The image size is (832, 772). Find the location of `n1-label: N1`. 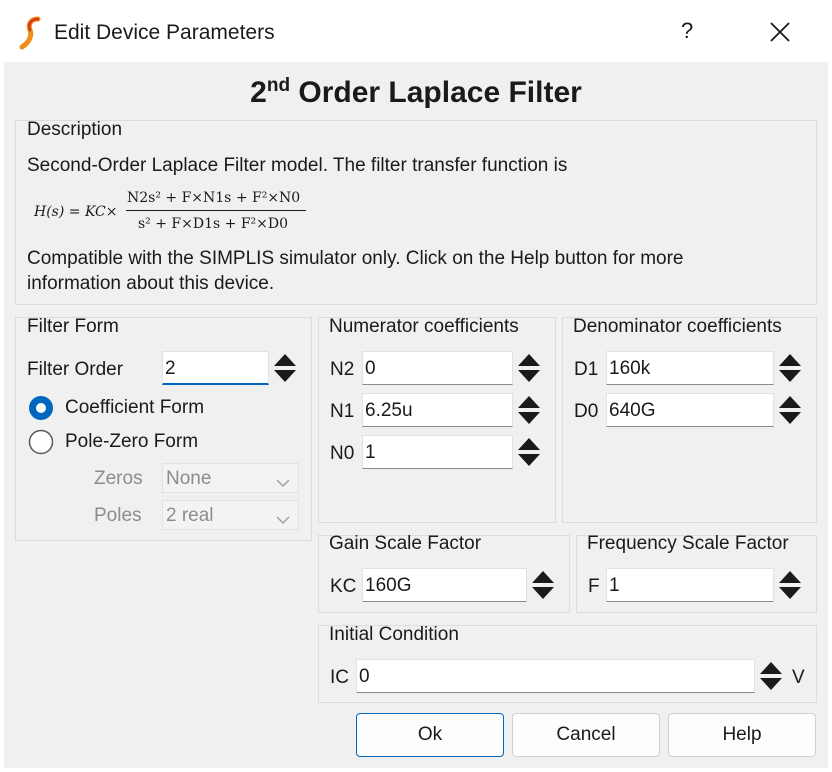

n1-label: N1 is located at coordinates (342, 411).